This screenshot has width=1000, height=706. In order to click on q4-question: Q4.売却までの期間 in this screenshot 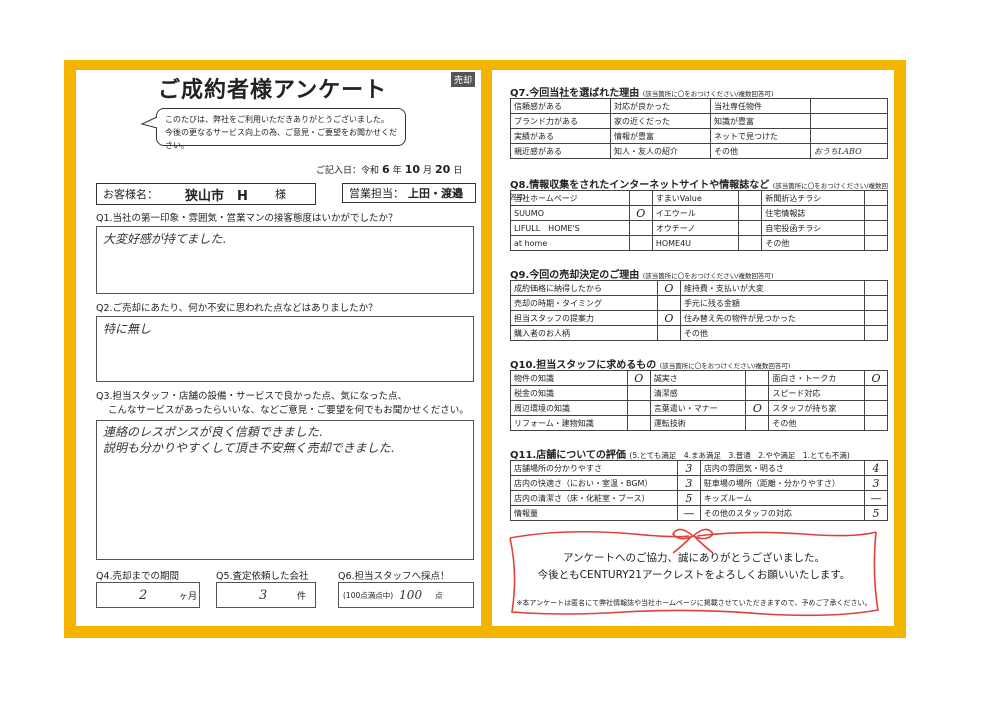, I will do `click(138, 576)`.